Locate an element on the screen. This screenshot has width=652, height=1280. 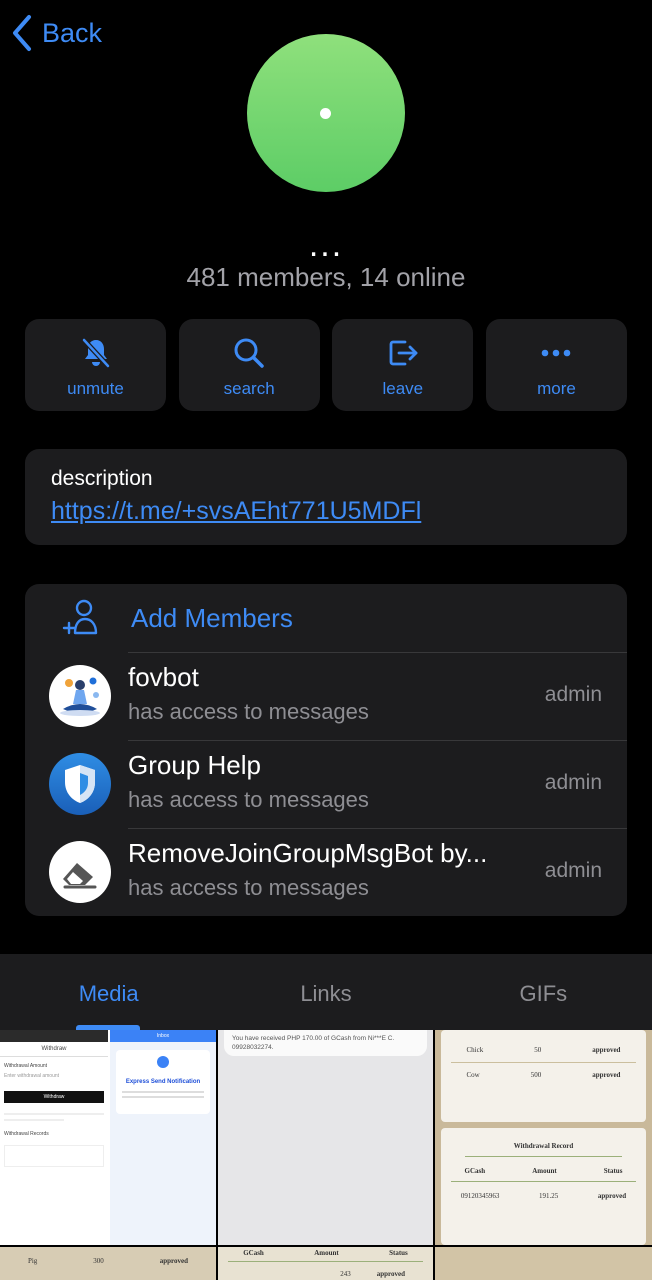
group-avatar is located at coordinates (326, 113).